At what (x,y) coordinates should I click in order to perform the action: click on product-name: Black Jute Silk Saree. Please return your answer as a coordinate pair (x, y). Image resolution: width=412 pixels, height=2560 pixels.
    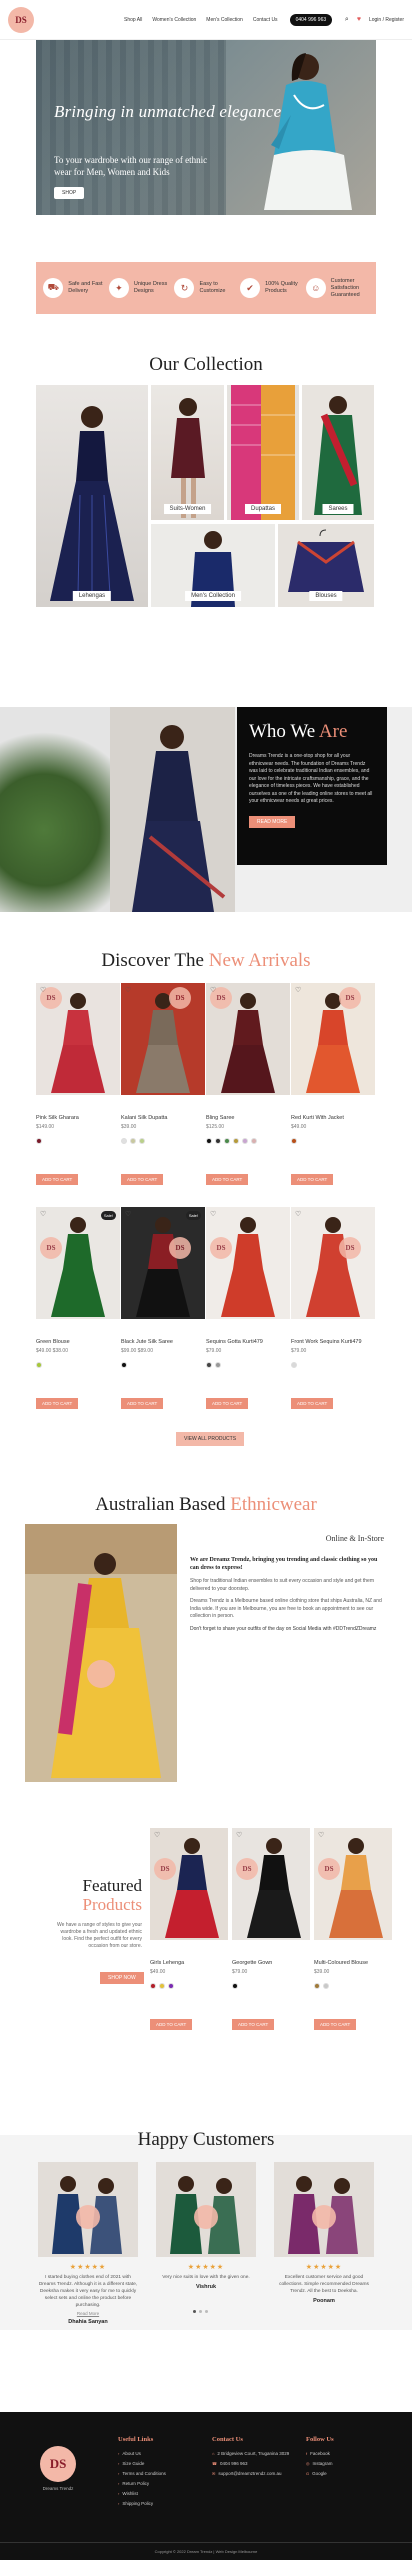
    Looking at the image, I should click on (163, 1342).